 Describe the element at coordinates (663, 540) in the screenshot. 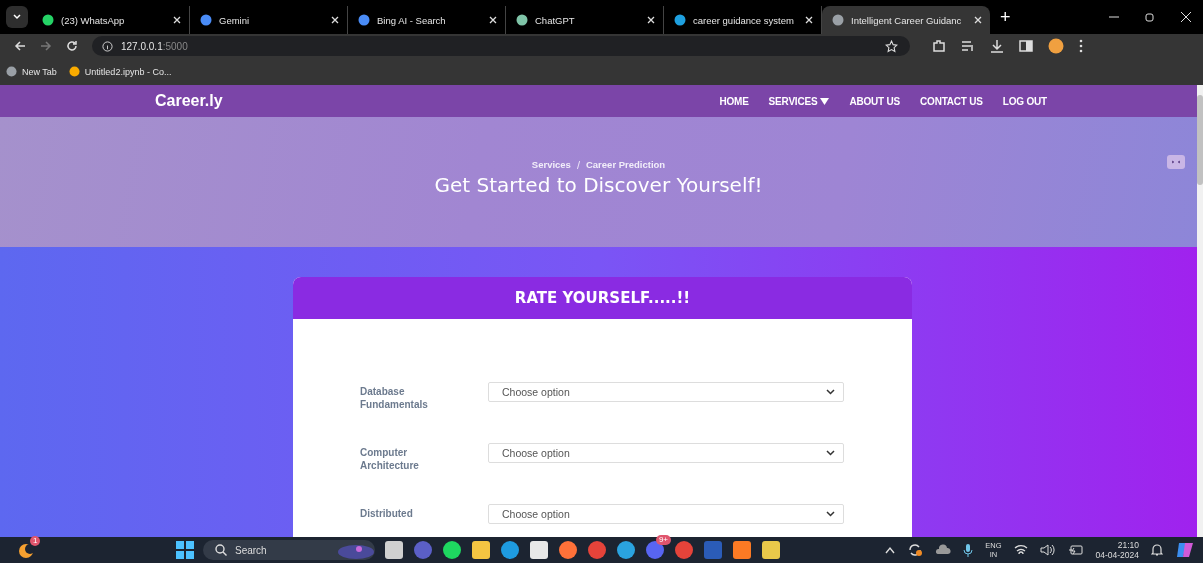

I see `notification-badge: 9+` at that location.